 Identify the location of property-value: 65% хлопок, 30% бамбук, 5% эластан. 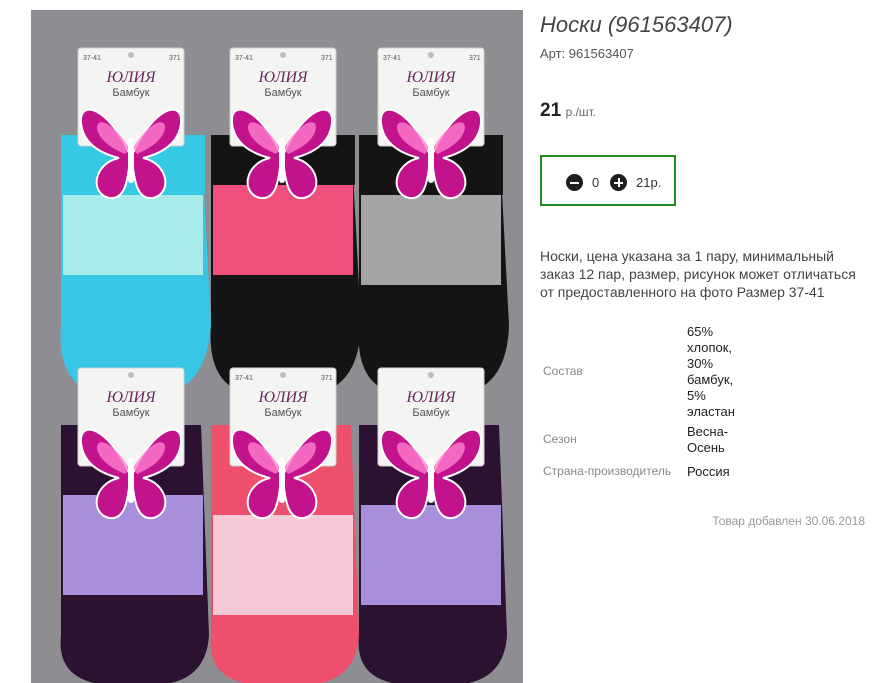
(711, 371).